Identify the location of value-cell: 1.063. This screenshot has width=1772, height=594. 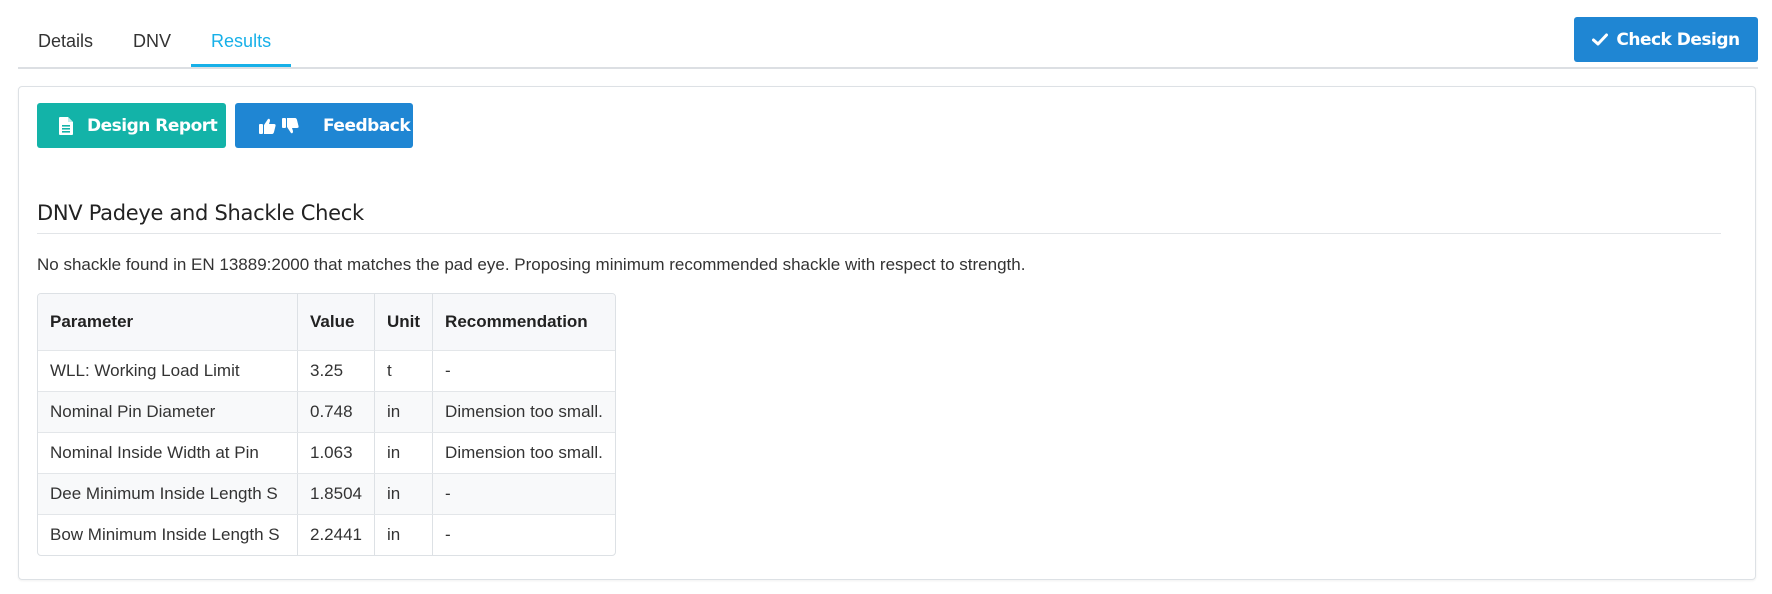
(336, 453).